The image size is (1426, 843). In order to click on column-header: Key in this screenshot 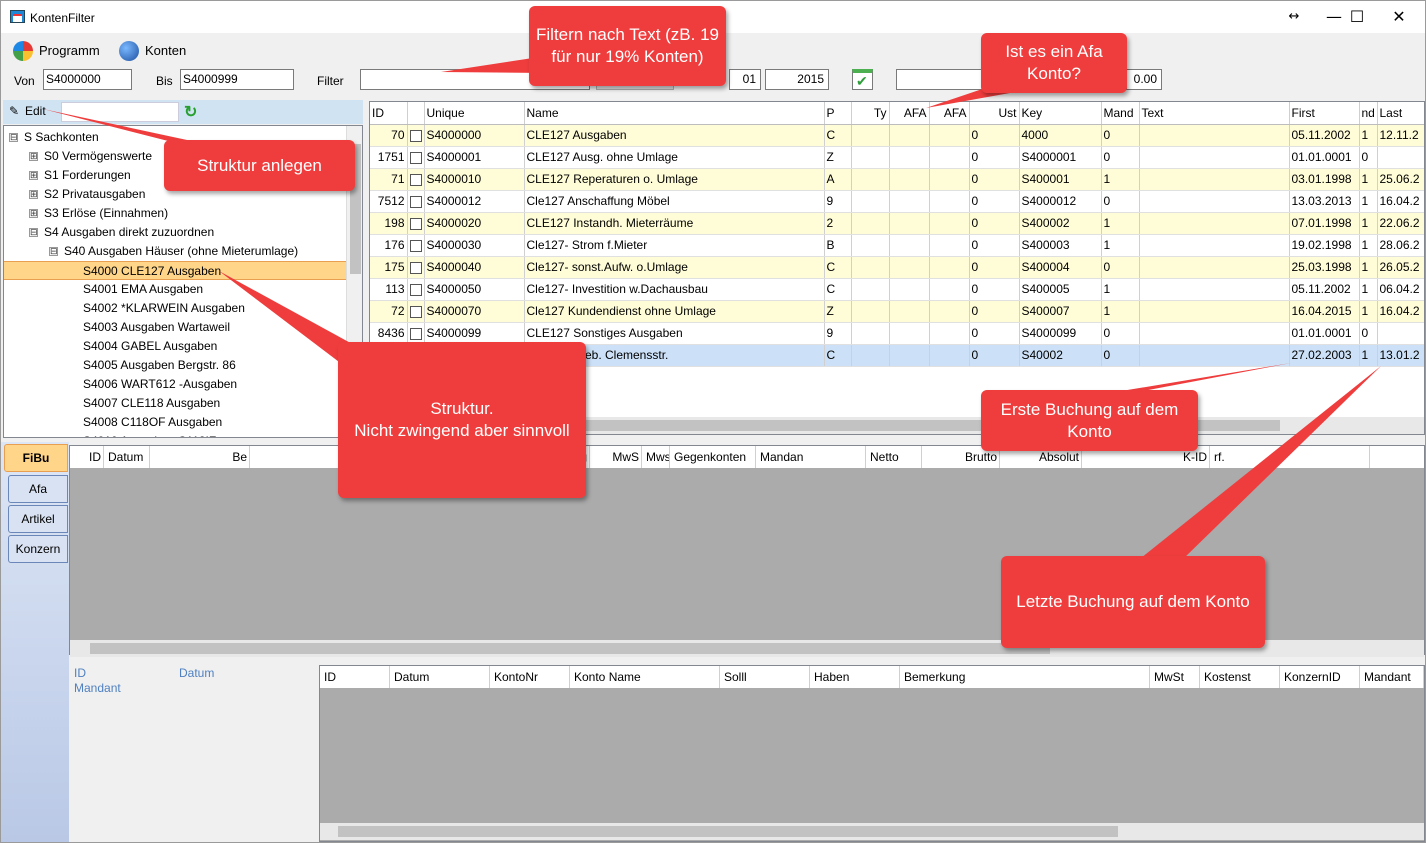, I will do `click(1060, 113)`.